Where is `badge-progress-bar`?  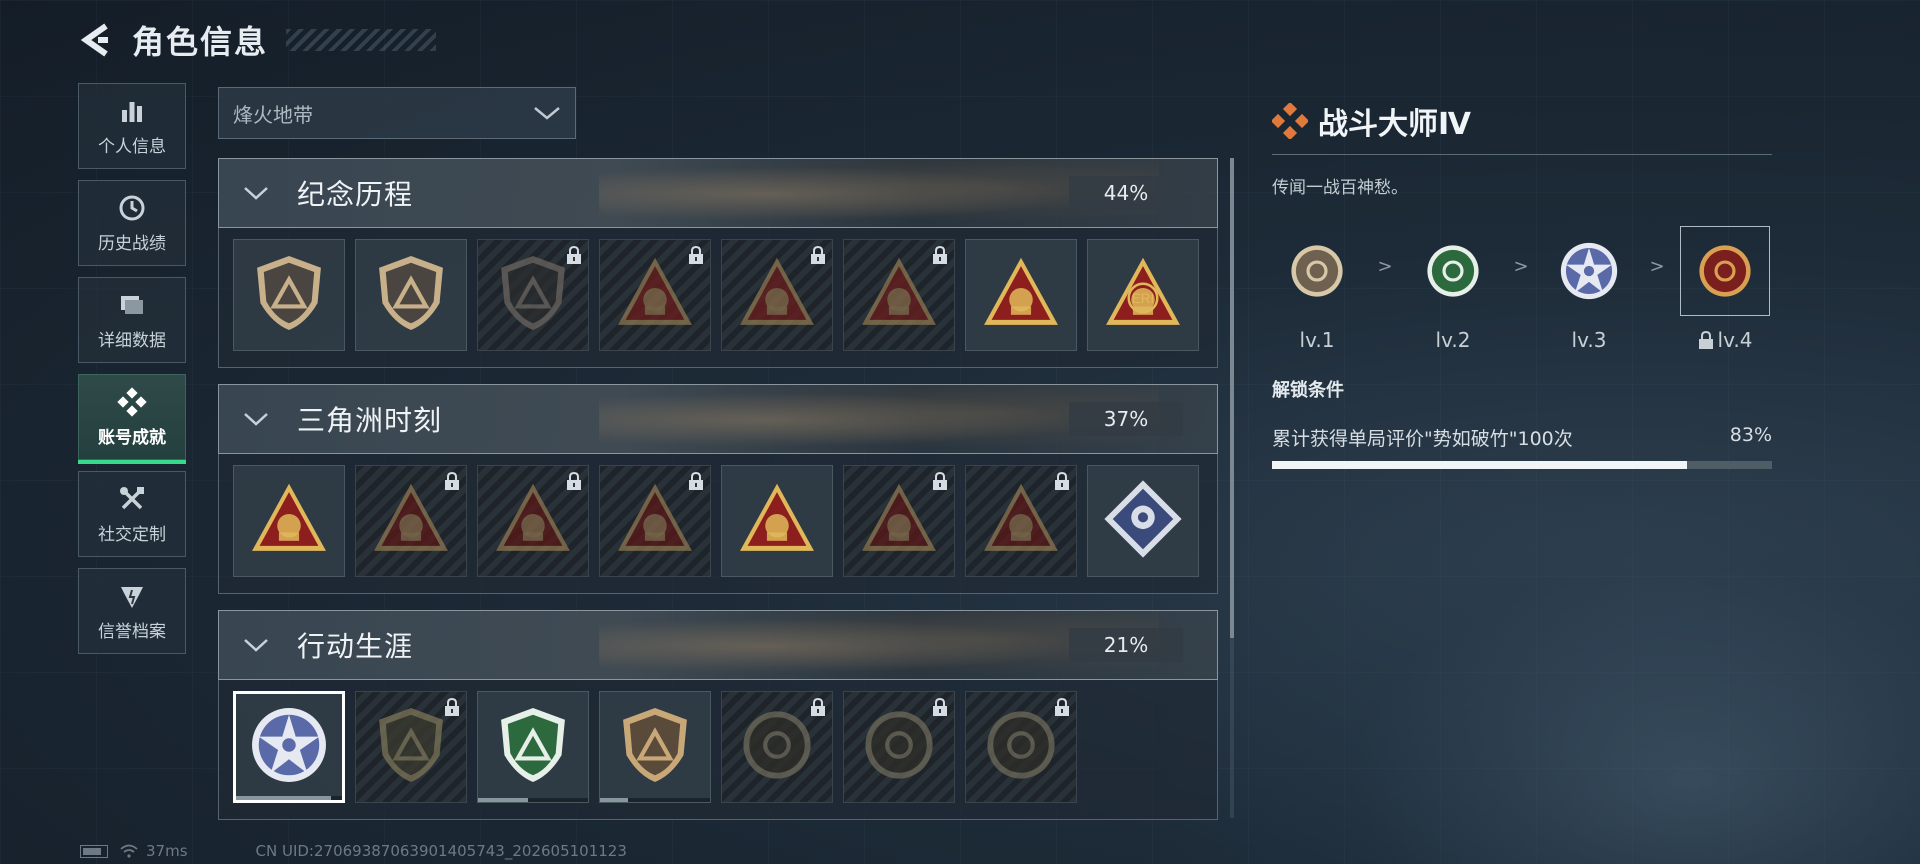
badge-progress-bar is located at coordinates (533, 800).